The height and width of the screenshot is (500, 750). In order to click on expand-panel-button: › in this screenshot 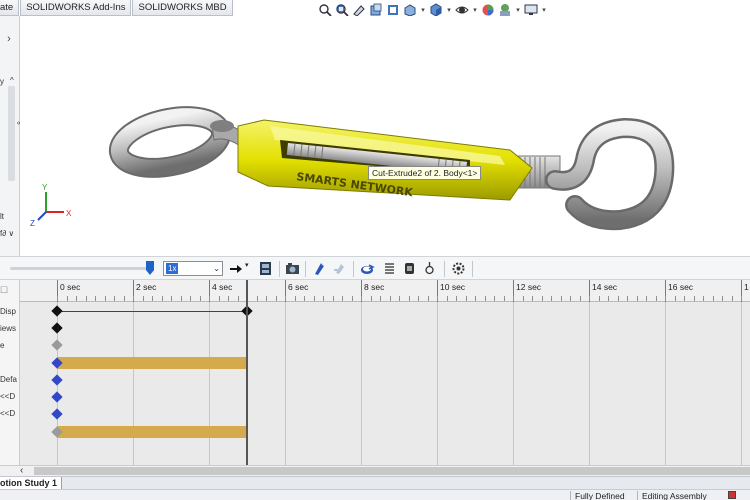, I will do `click(9, 39)`.